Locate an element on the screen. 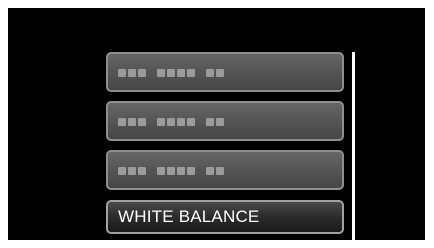  menu-item-1-placeholder-text is located at coordinates (176, 72).